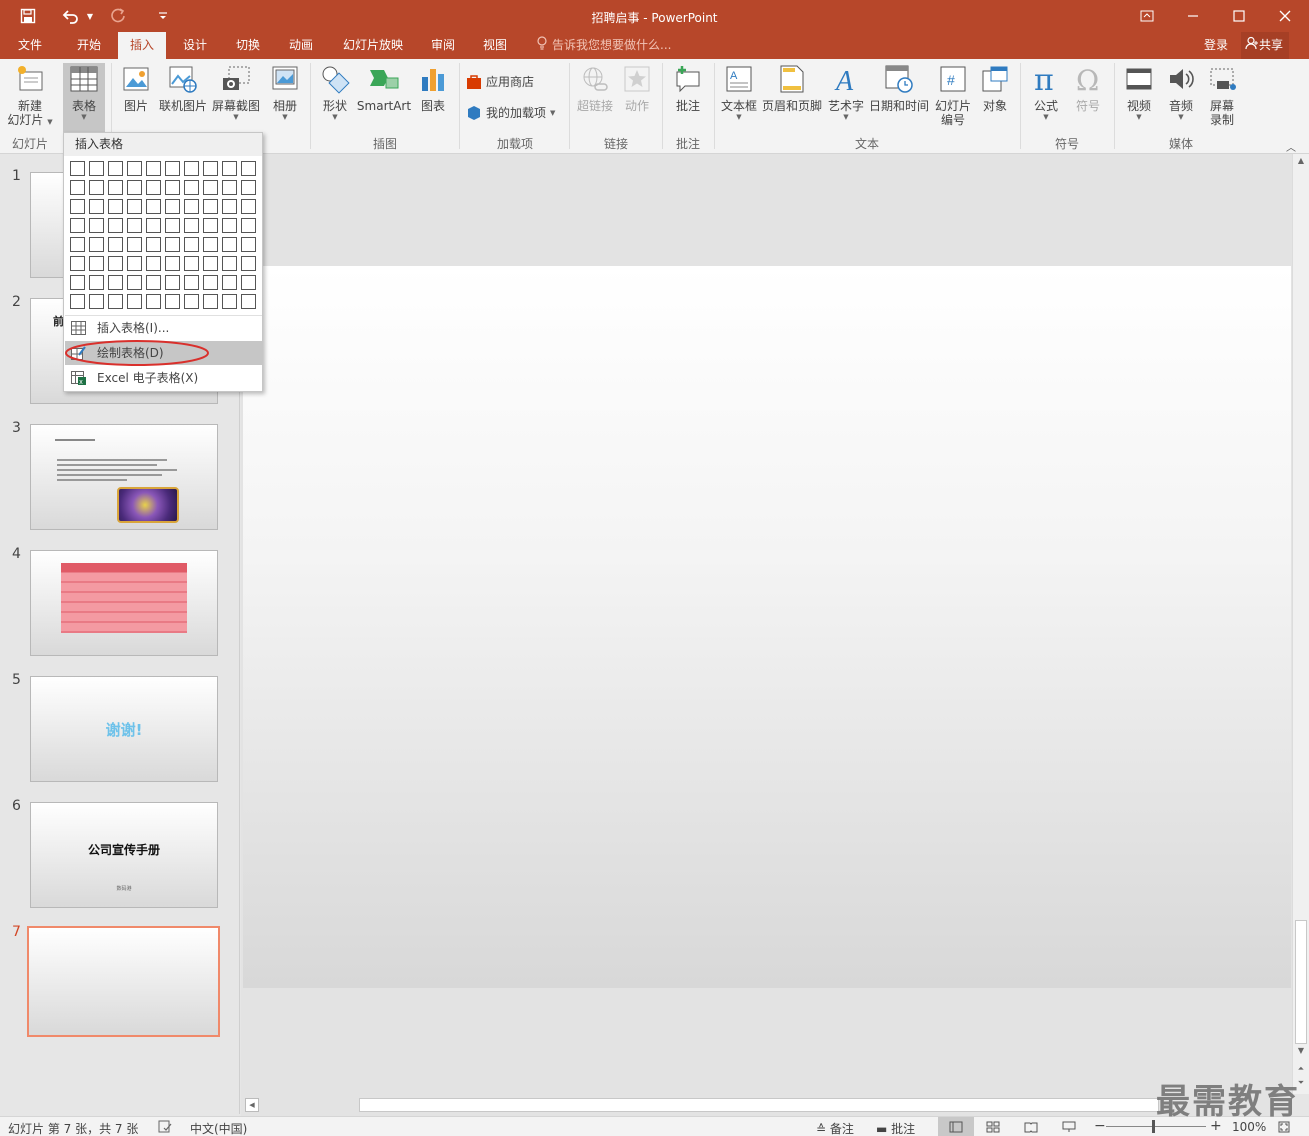 This screenshot has height=1136, width=1309. Describe the element at coordinates (500, 81) in the screenshot. I see `app-store-button: 应用商店` at that location.